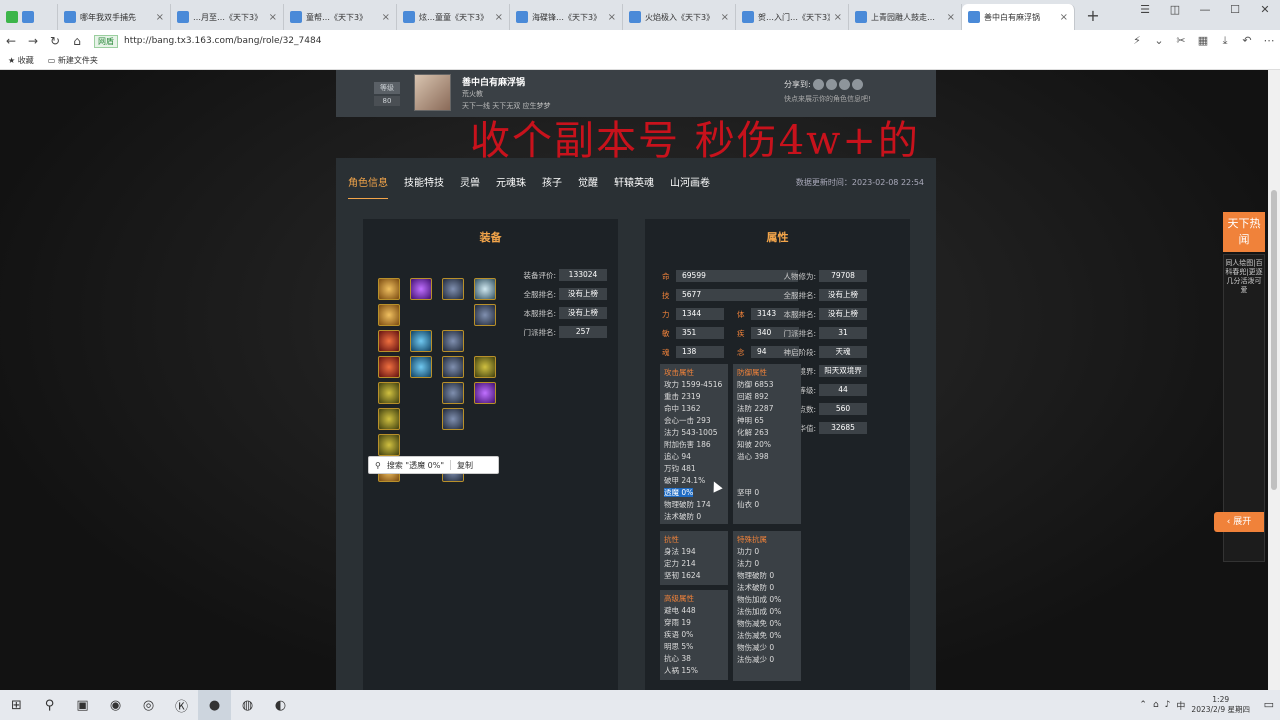 The height and width of the screenshot is (720, 1280). Describe the element at coordinates (818, 295) in the screenshot. I see `side-stat: 全服排名: 没有上榜` at that location.